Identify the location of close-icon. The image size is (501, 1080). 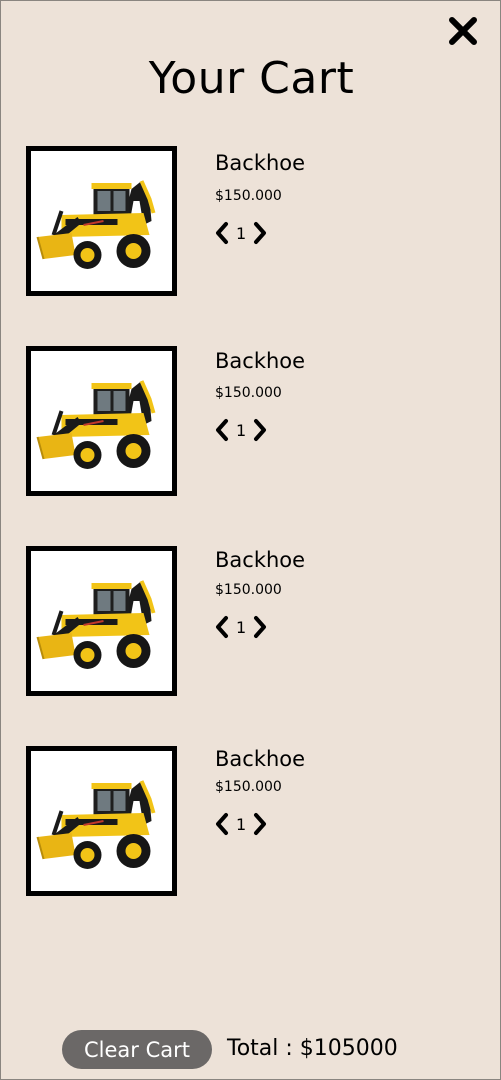
(463, 31).